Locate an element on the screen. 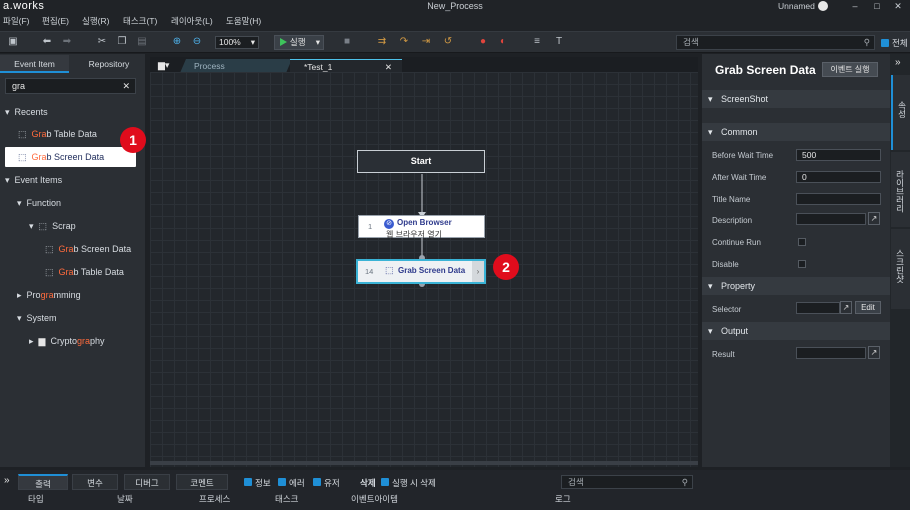 The image size is (910, 510). selector-open-icon: ↗ is located at coordinates (846, 307).